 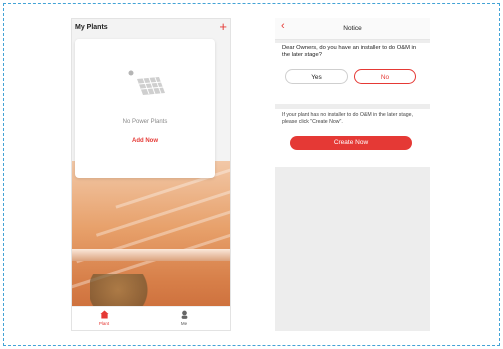 I want to click on yes-button: Yes, so click(x=316, y=76).